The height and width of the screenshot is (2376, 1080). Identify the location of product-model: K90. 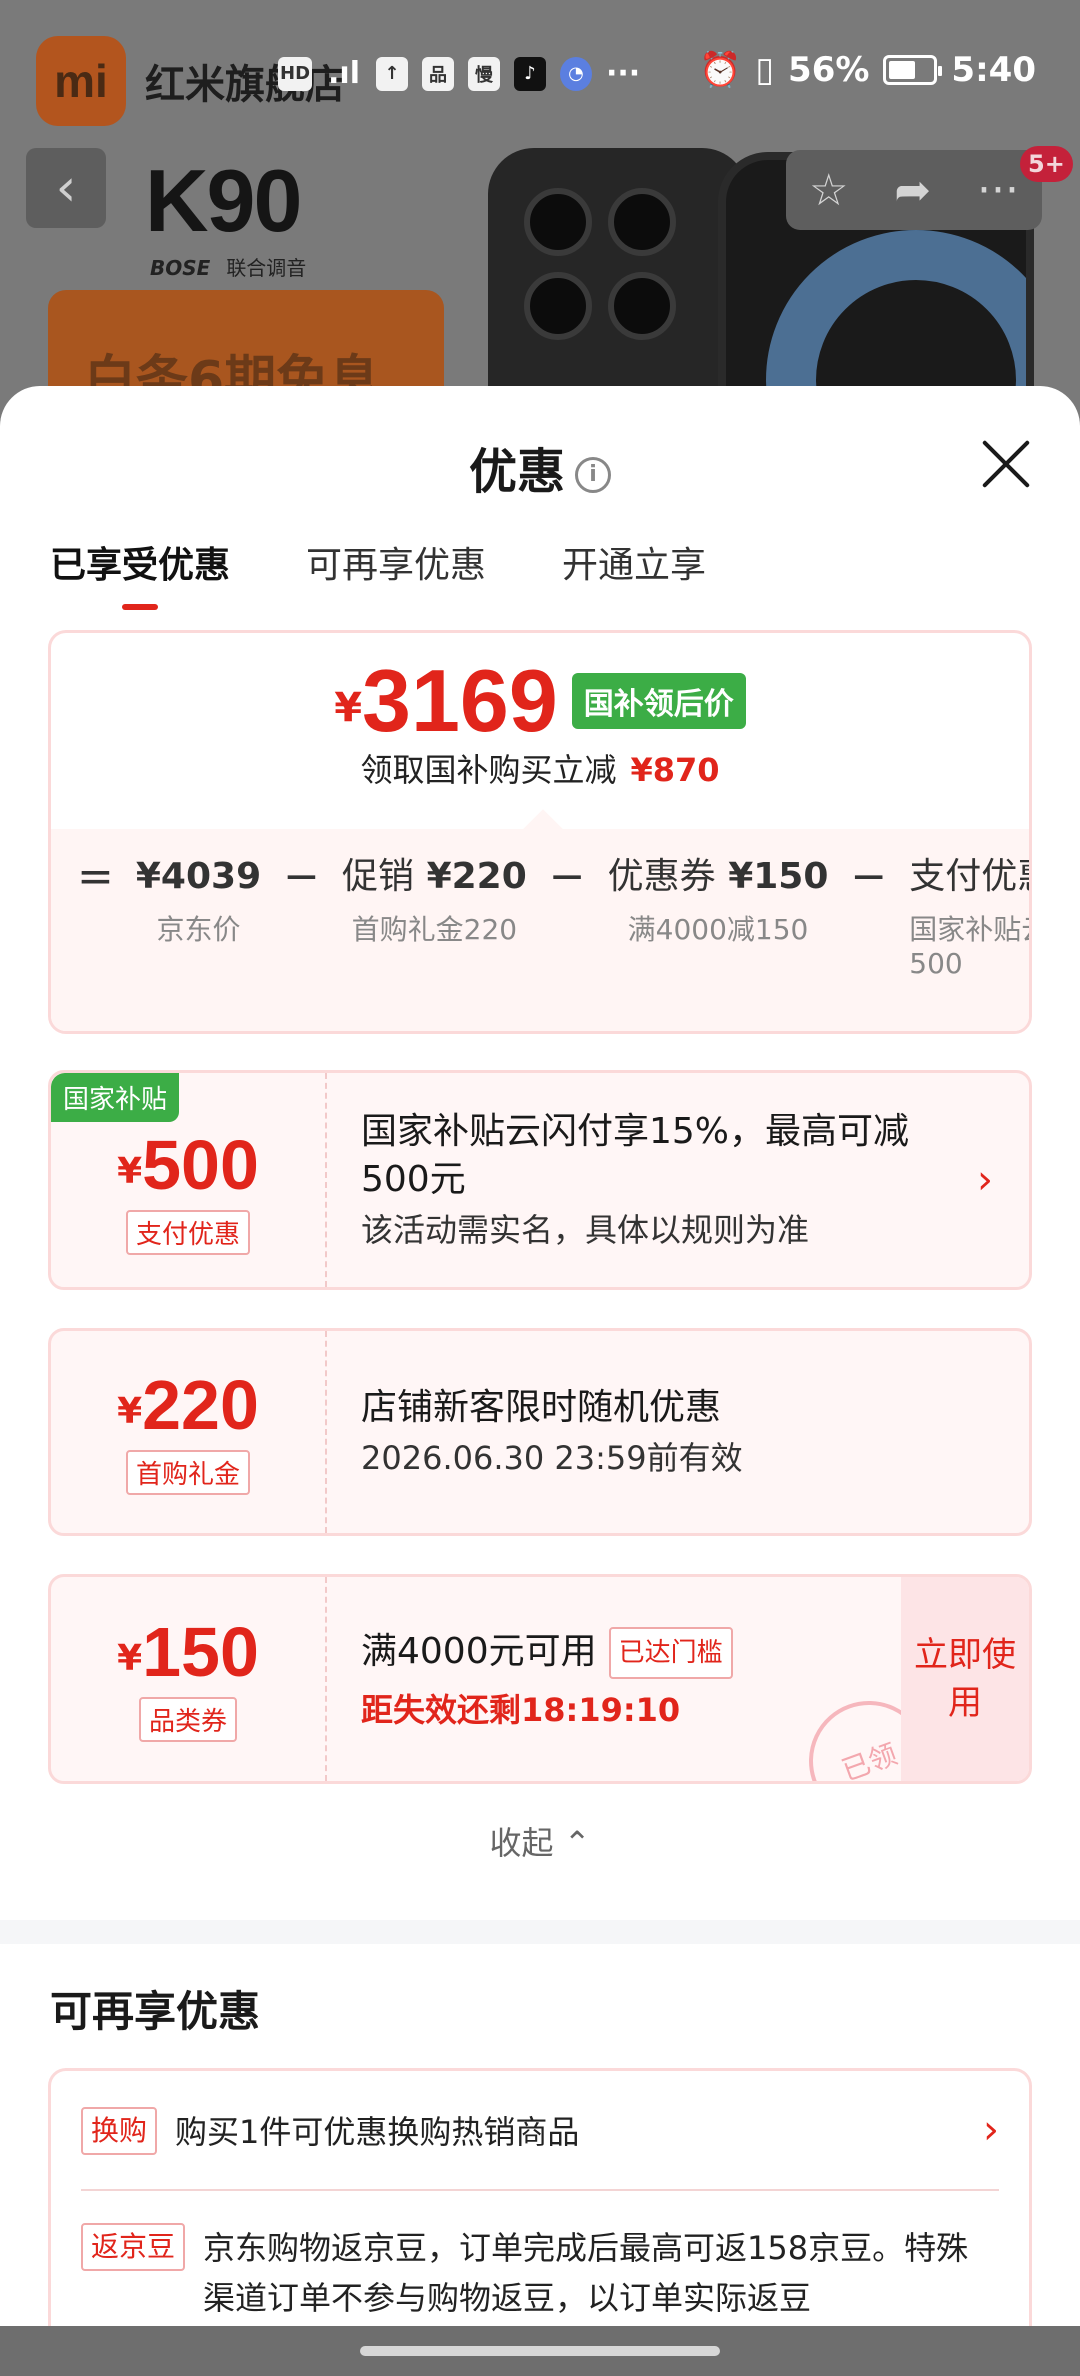
(223, 200).